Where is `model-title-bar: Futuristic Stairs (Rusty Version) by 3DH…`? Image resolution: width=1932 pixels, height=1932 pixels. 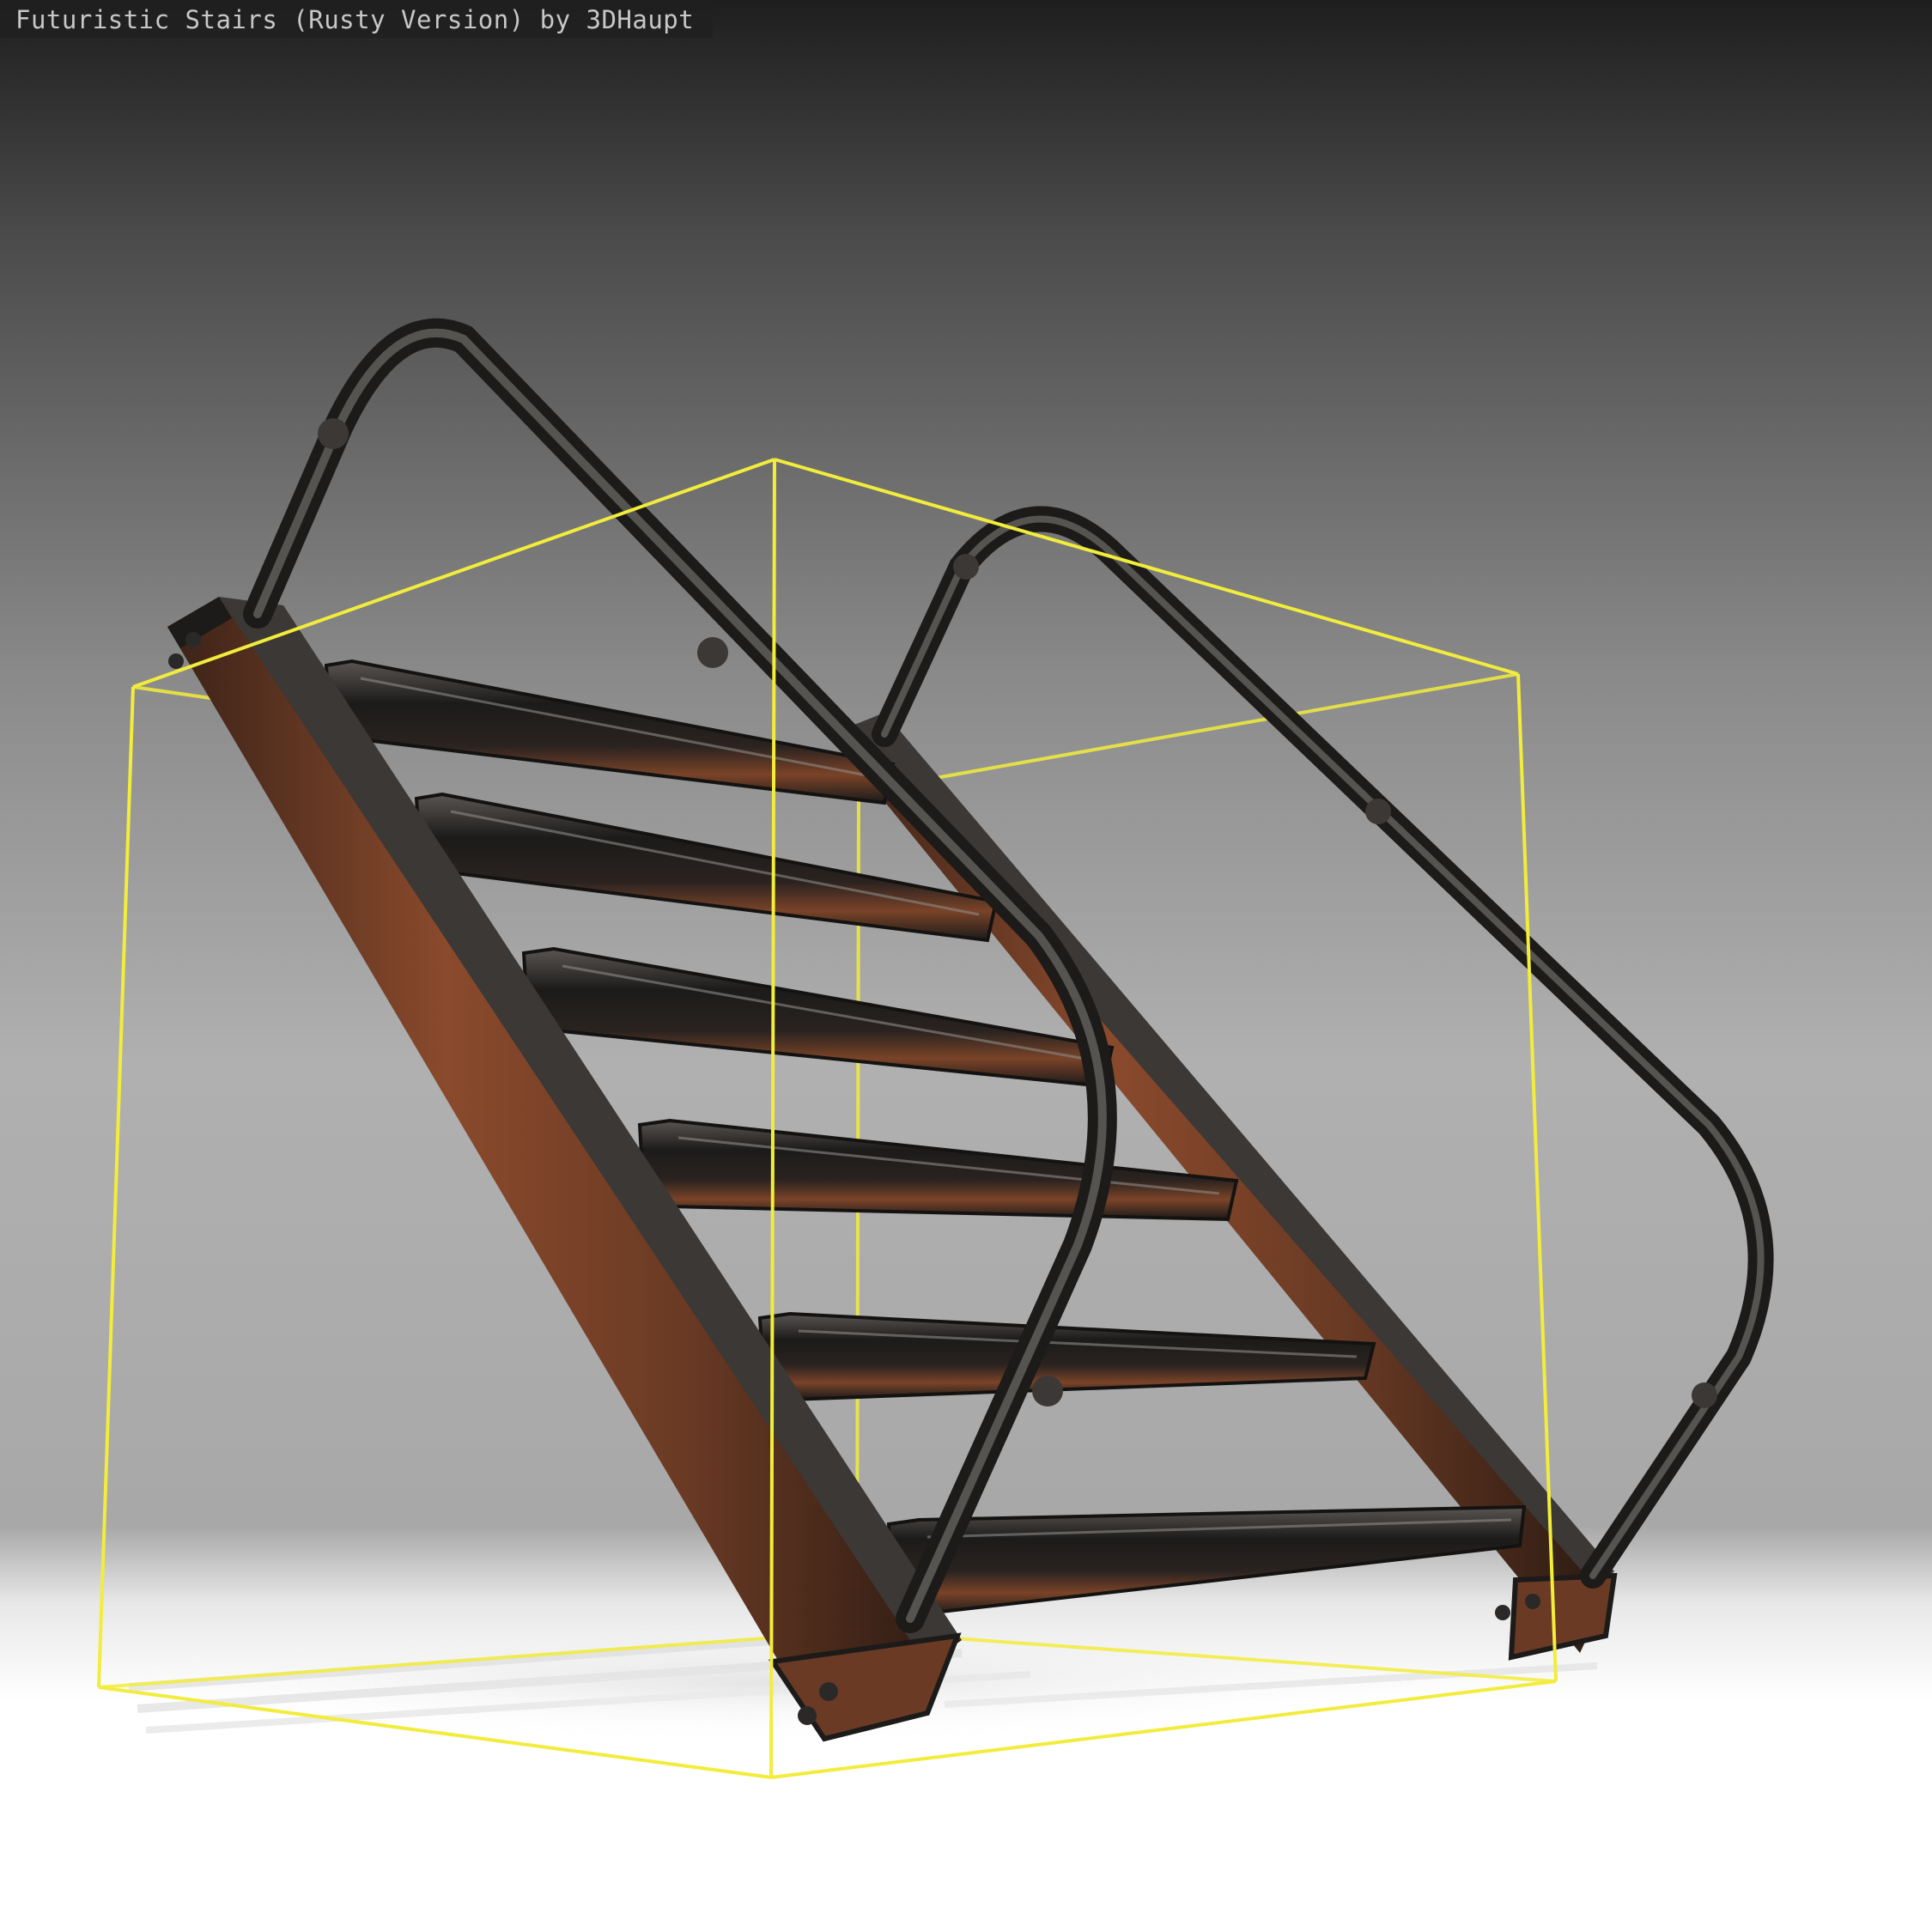
model-title-bar: Futuristic Stairs (Rusty Version) by 3DH… is located at coordinates (356, 19).